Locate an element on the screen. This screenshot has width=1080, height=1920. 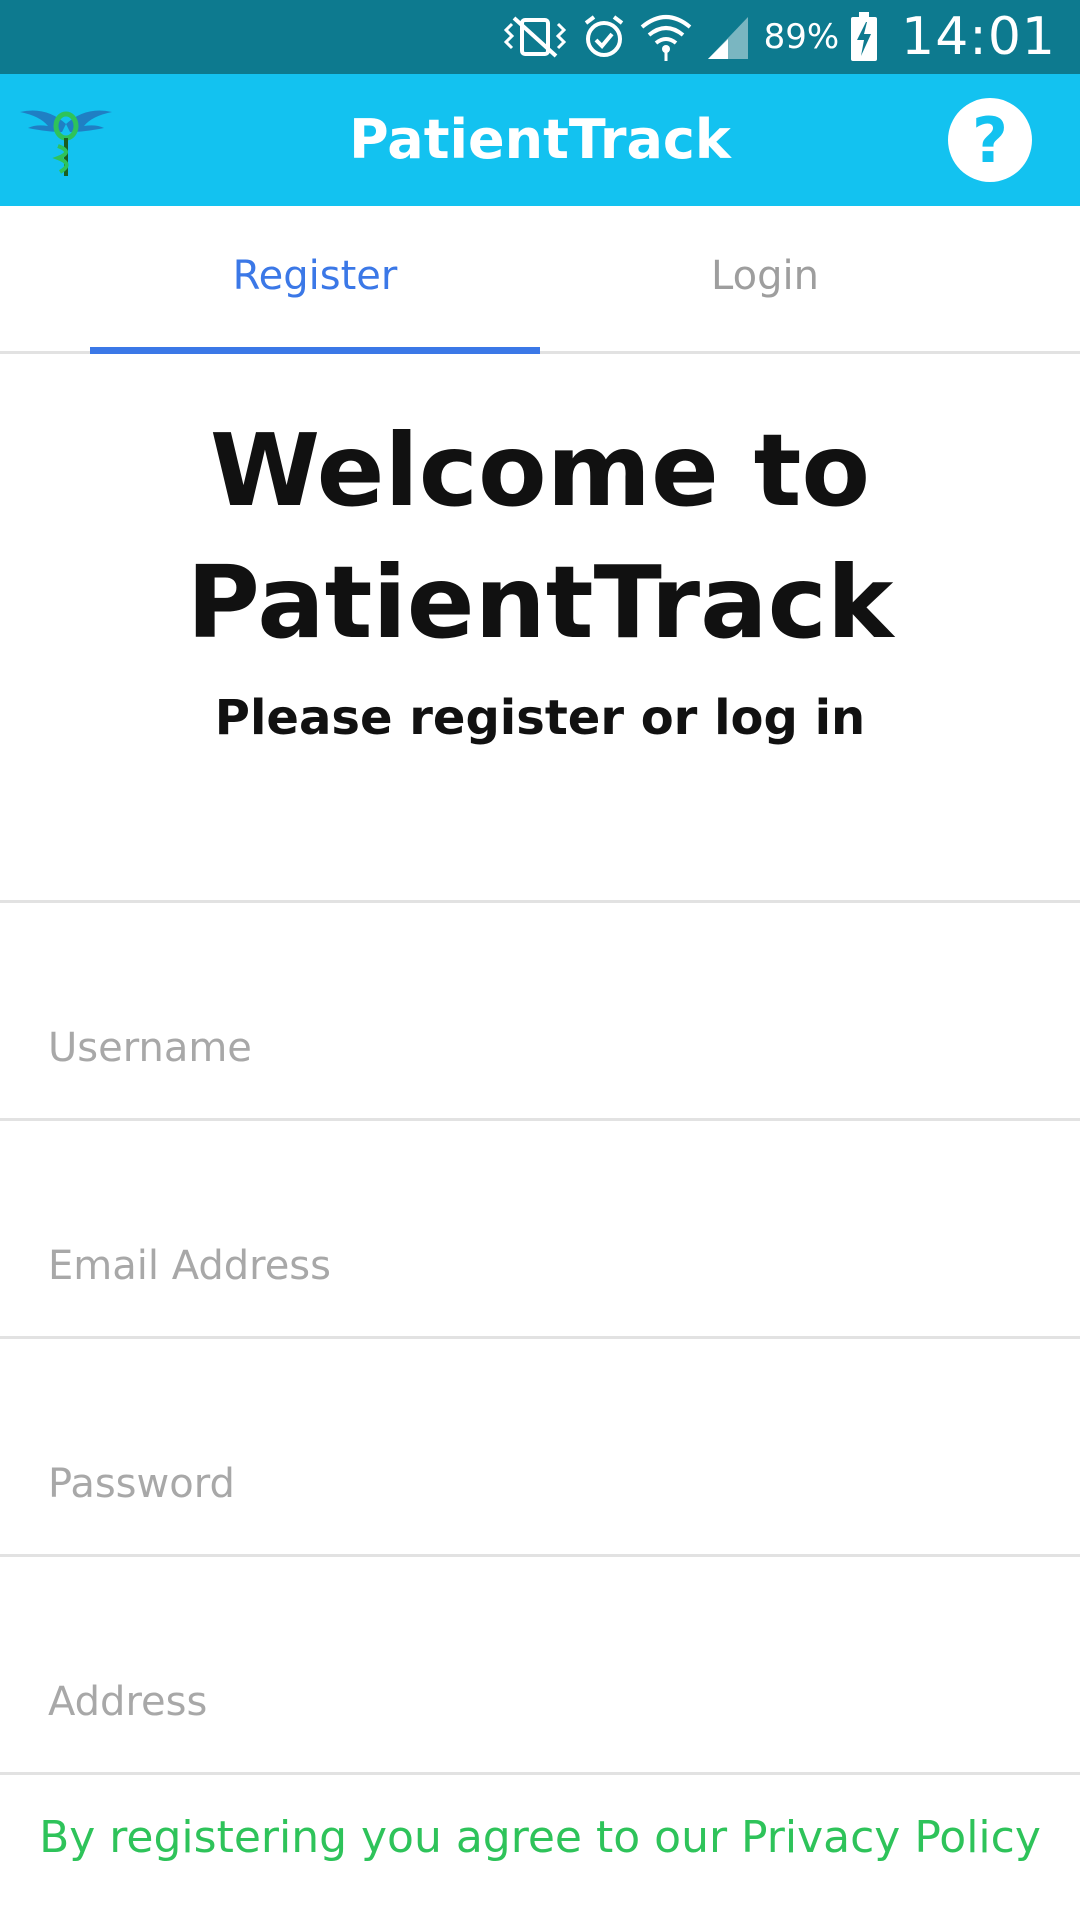
tab-bar: Register Login is located at coordinates (540, 280).